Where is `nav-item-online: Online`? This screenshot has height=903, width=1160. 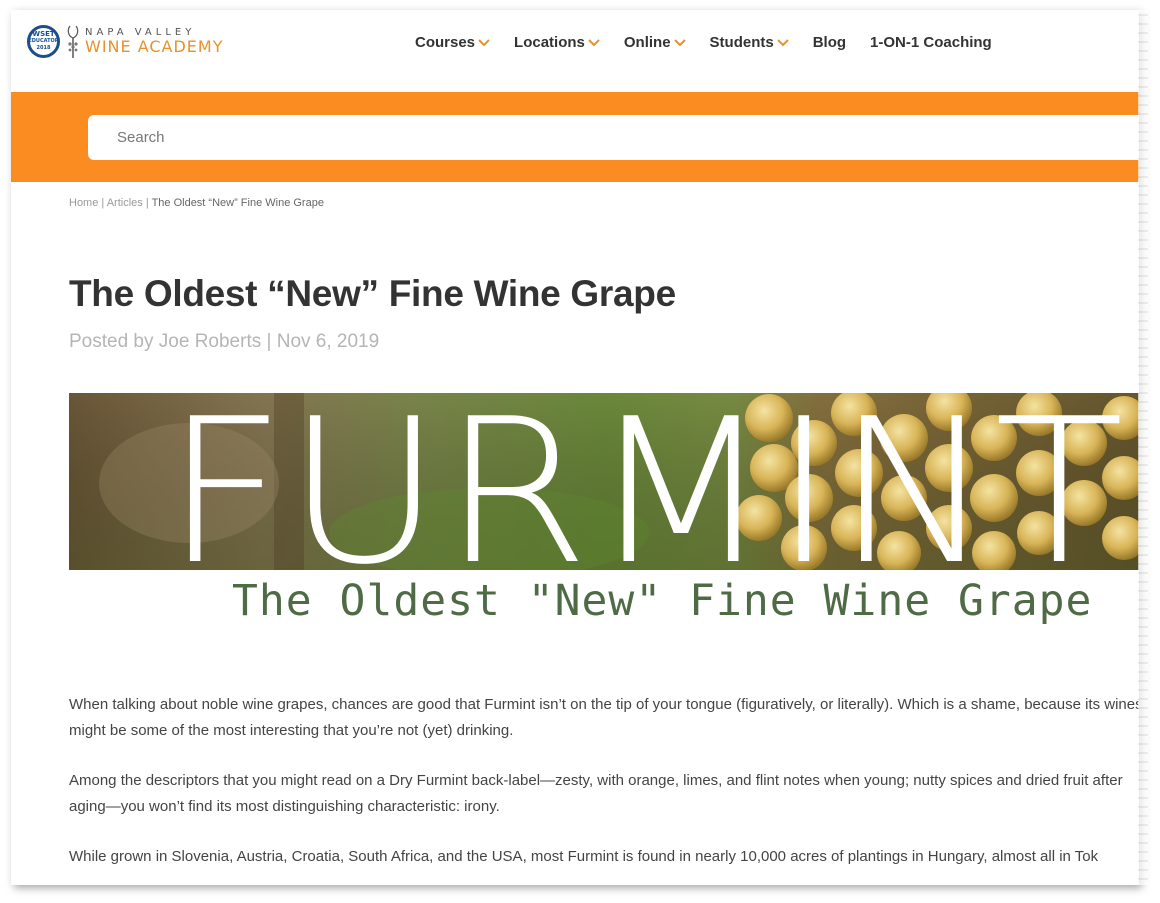 nav-item-online: Online is located at coordinates (655, 42).